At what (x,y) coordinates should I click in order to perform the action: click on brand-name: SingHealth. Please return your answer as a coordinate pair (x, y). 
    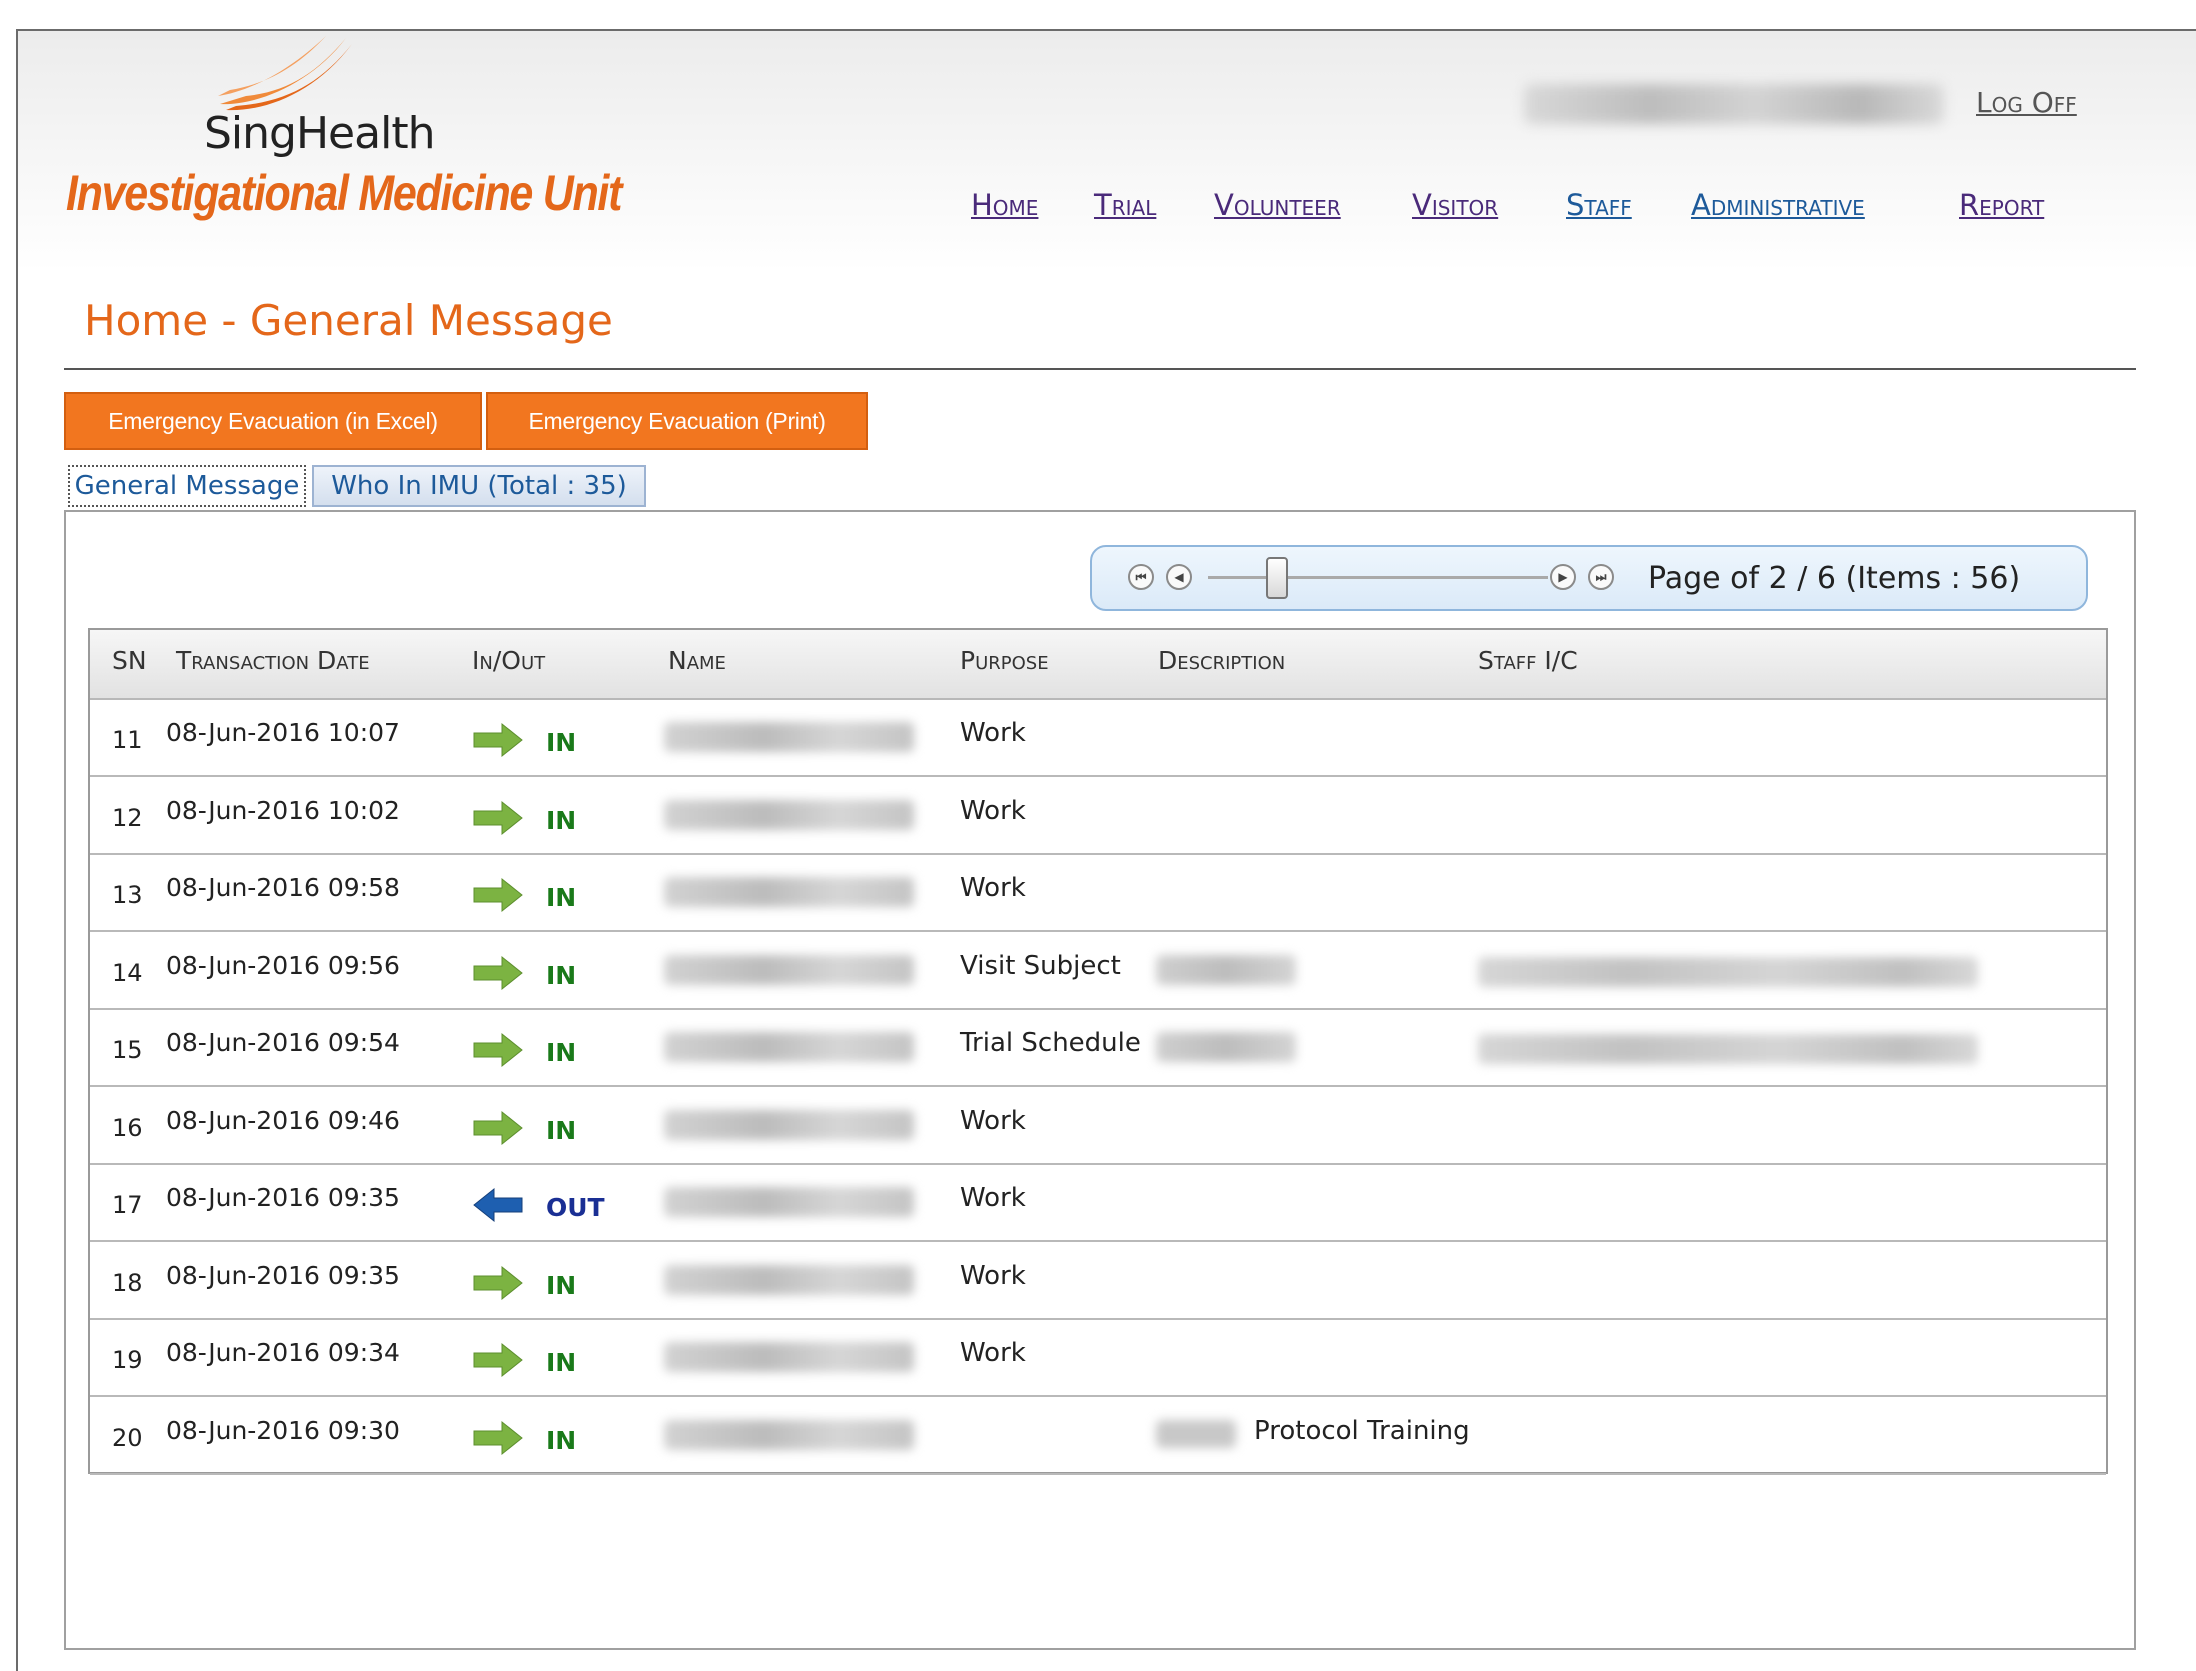
    Looking at the image, I should click on (319, 133).